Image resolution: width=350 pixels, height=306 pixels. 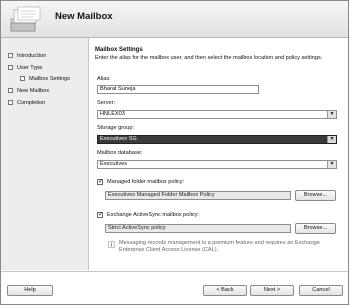 What do you see at coordinates (100, 182) in the screenshot?
I see `managed-folder-policy-checkbox: ✓` at bounding box center [100, 182].